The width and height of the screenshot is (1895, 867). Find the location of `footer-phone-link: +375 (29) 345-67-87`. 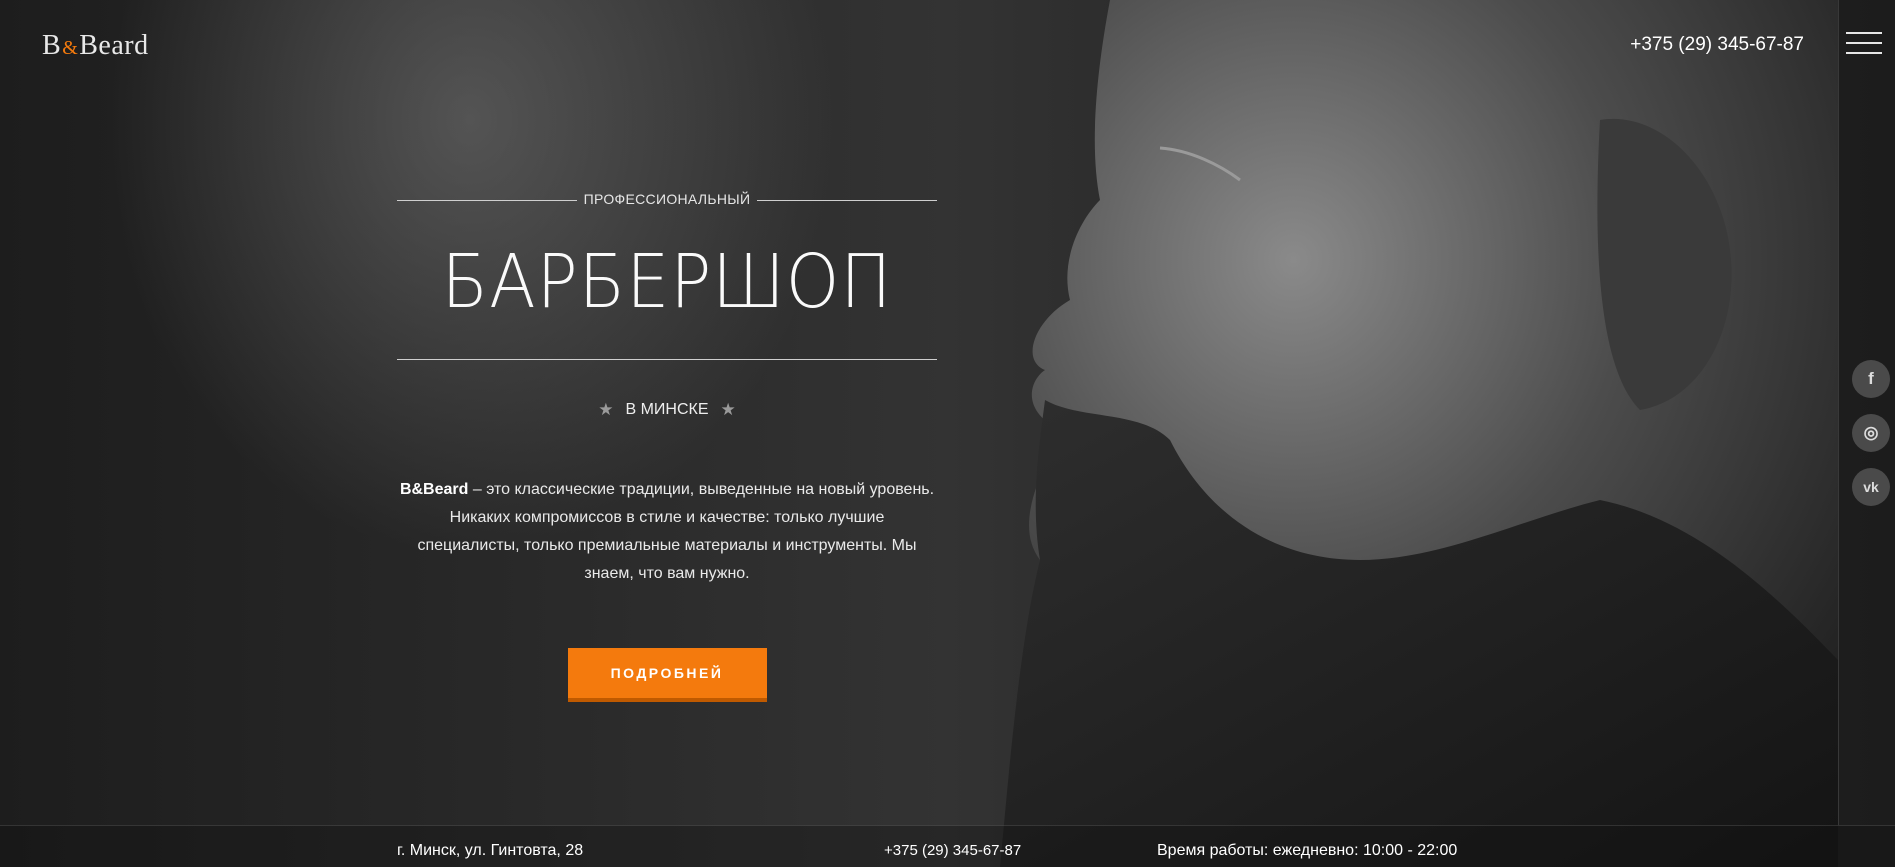

footer-phone-link: +375 (29) 345-67-87 is located at coordinates (952, 850).